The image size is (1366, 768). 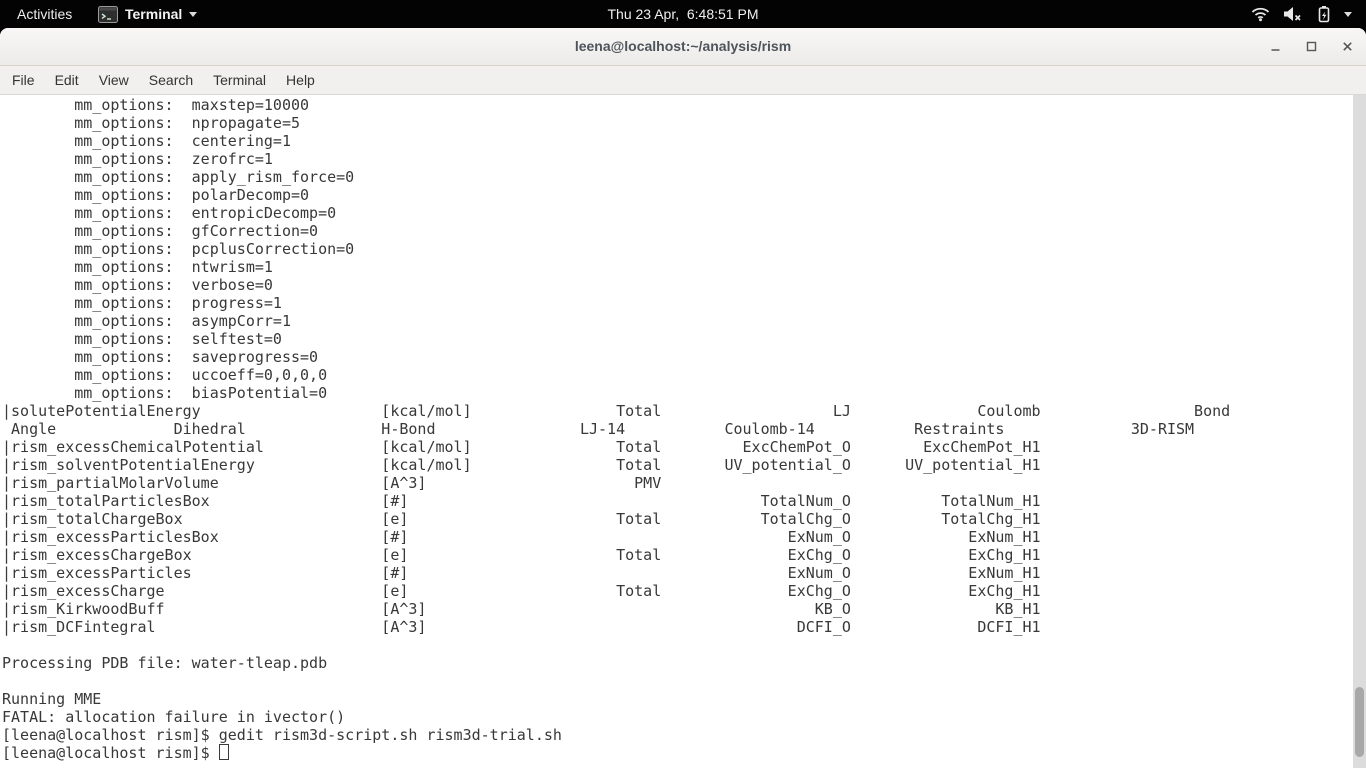 What do you see at coordinates (239, 80) in the screenshot?
I see `menu-item-terminal: Terminal` at bounding box center [239, 80].